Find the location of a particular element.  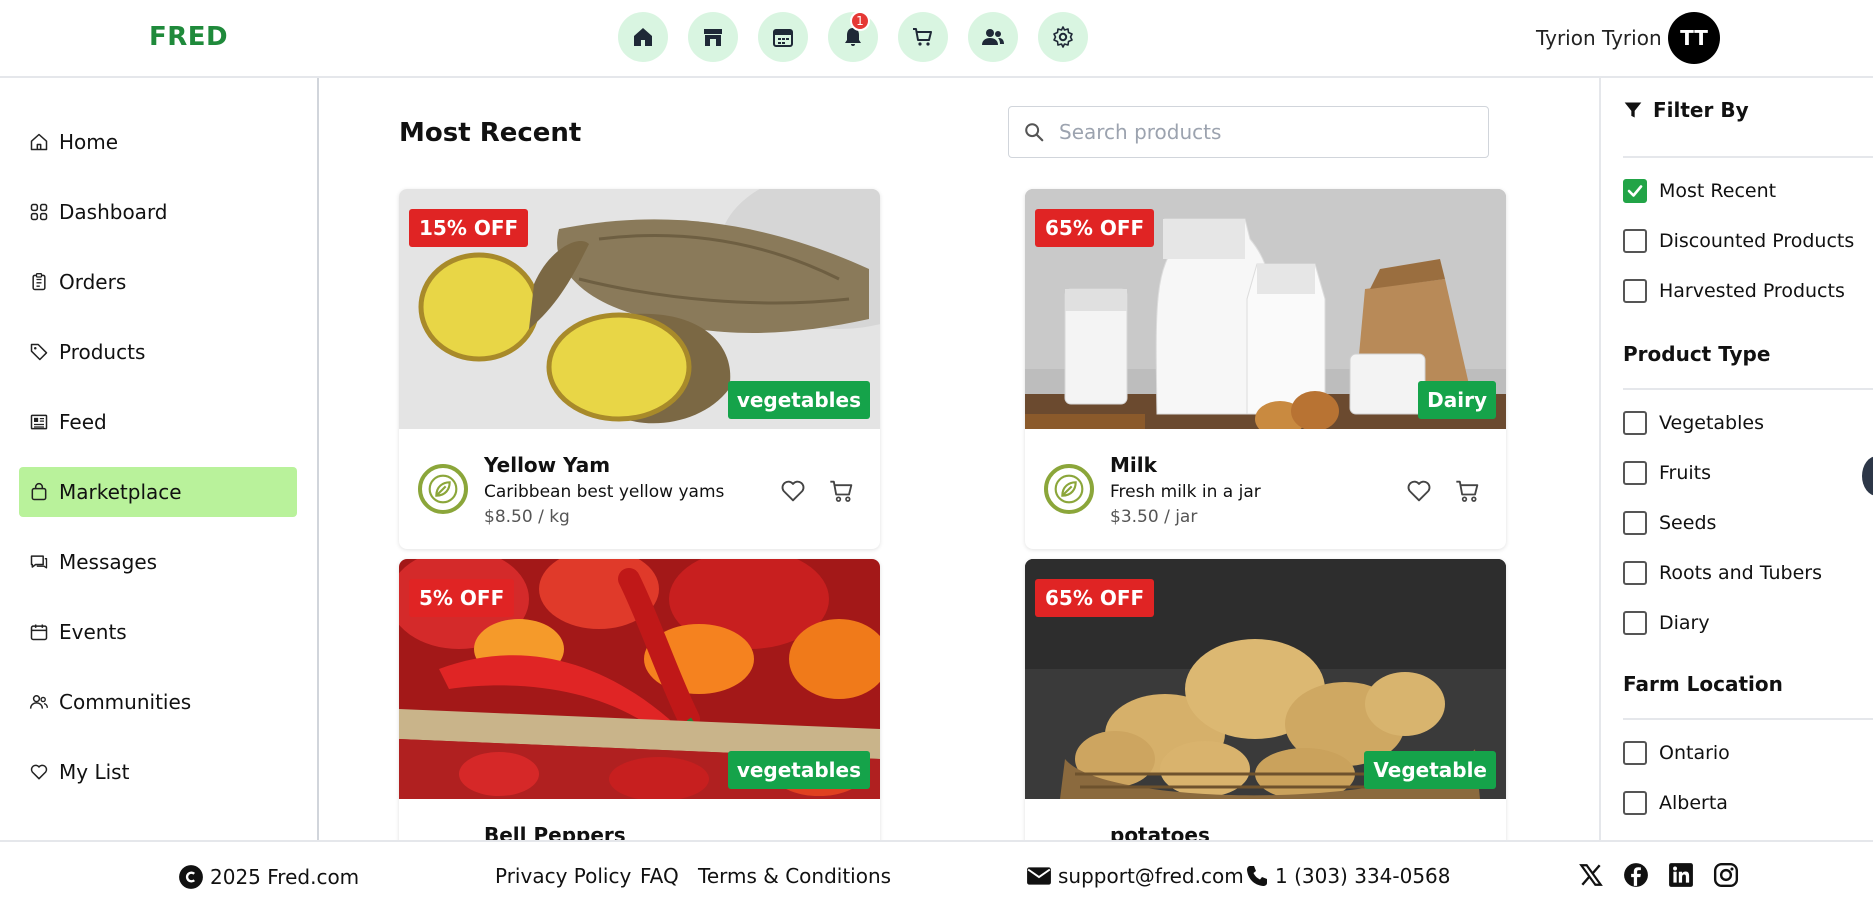

sidebar-item-my-list: My List is located at coordinates (158, 772).